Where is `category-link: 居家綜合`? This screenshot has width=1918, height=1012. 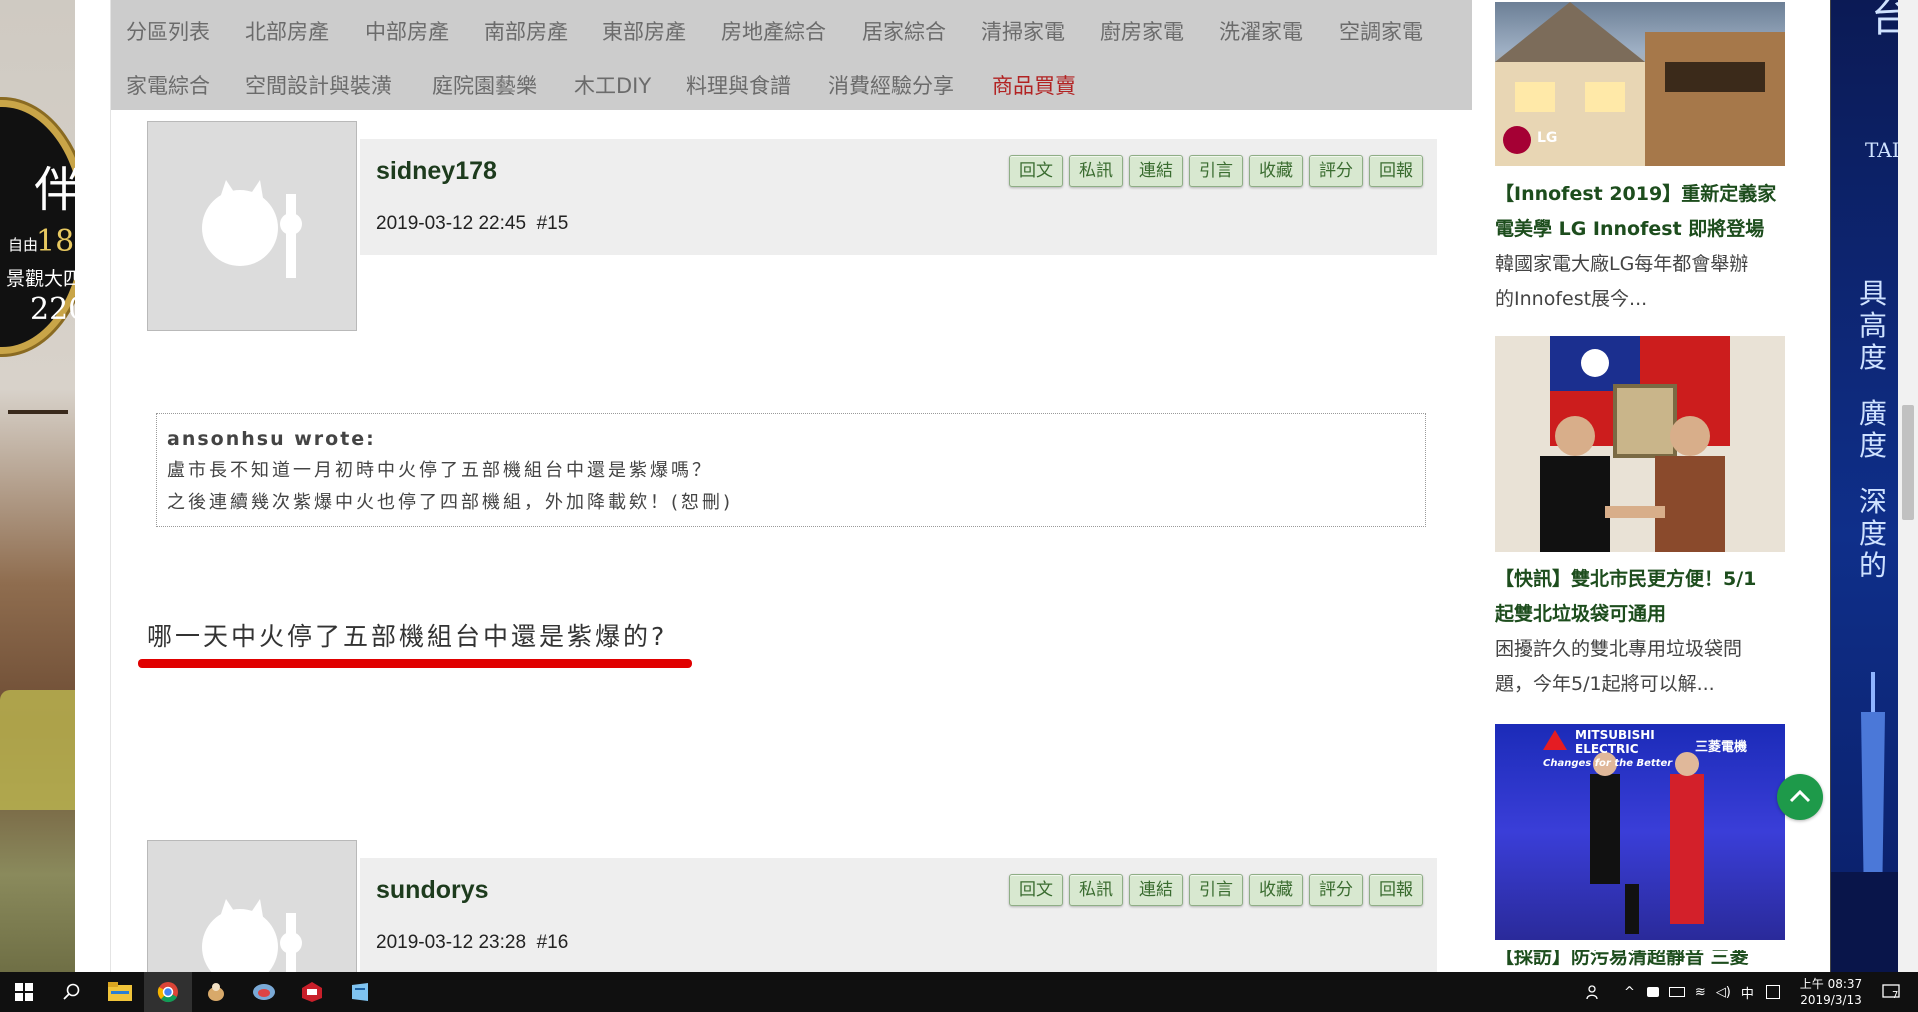
category-link: 居家綜合 is located at coordinates (904, 31).